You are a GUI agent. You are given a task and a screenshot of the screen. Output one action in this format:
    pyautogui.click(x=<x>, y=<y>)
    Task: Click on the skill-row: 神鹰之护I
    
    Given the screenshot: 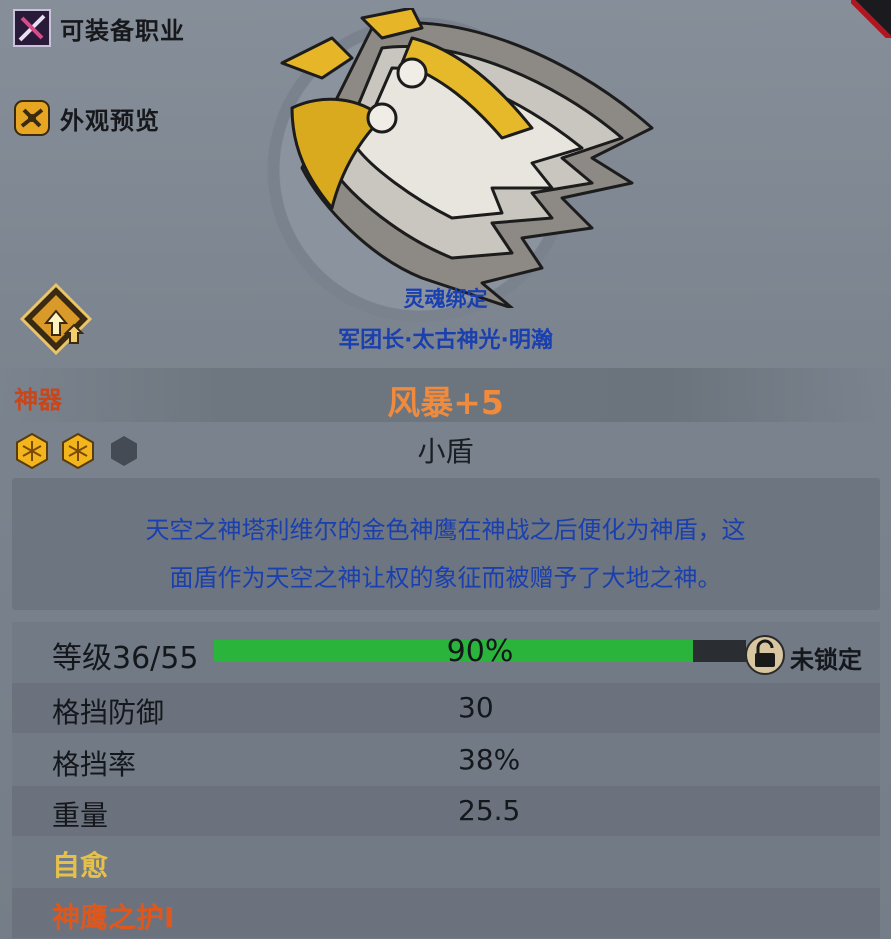 What is the action you would take?
    pyautogui.click(x=446, y=913)
    